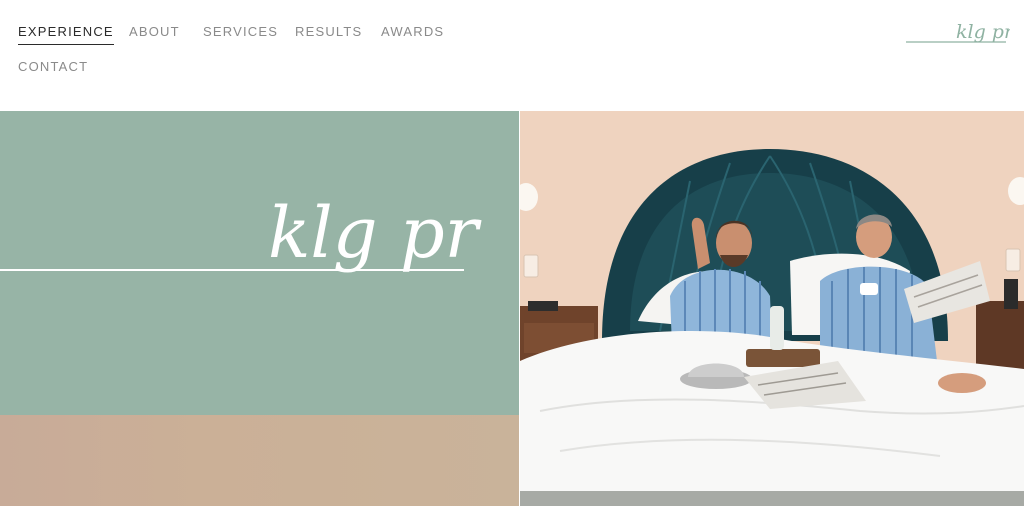  Describe the element at coordinates (375, 233) in the screenshot. I see `hero-logo-text: klg pr` at that location.